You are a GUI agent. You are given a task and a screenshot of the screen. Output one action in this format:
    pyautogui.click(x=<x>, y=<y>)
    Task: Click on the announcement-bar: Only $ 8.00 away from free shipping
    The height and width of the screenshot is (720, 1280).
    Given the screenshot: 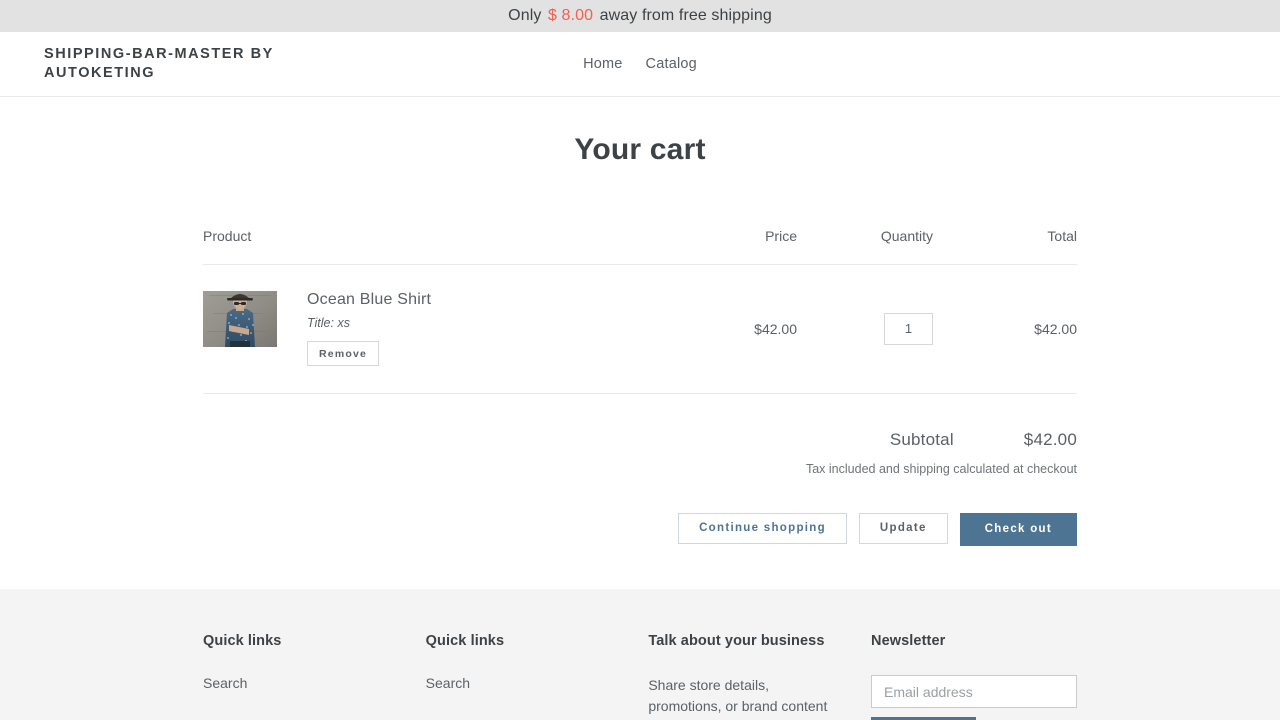 What is the action you would take?
    pyautogui.click(x=640, y=16)
    